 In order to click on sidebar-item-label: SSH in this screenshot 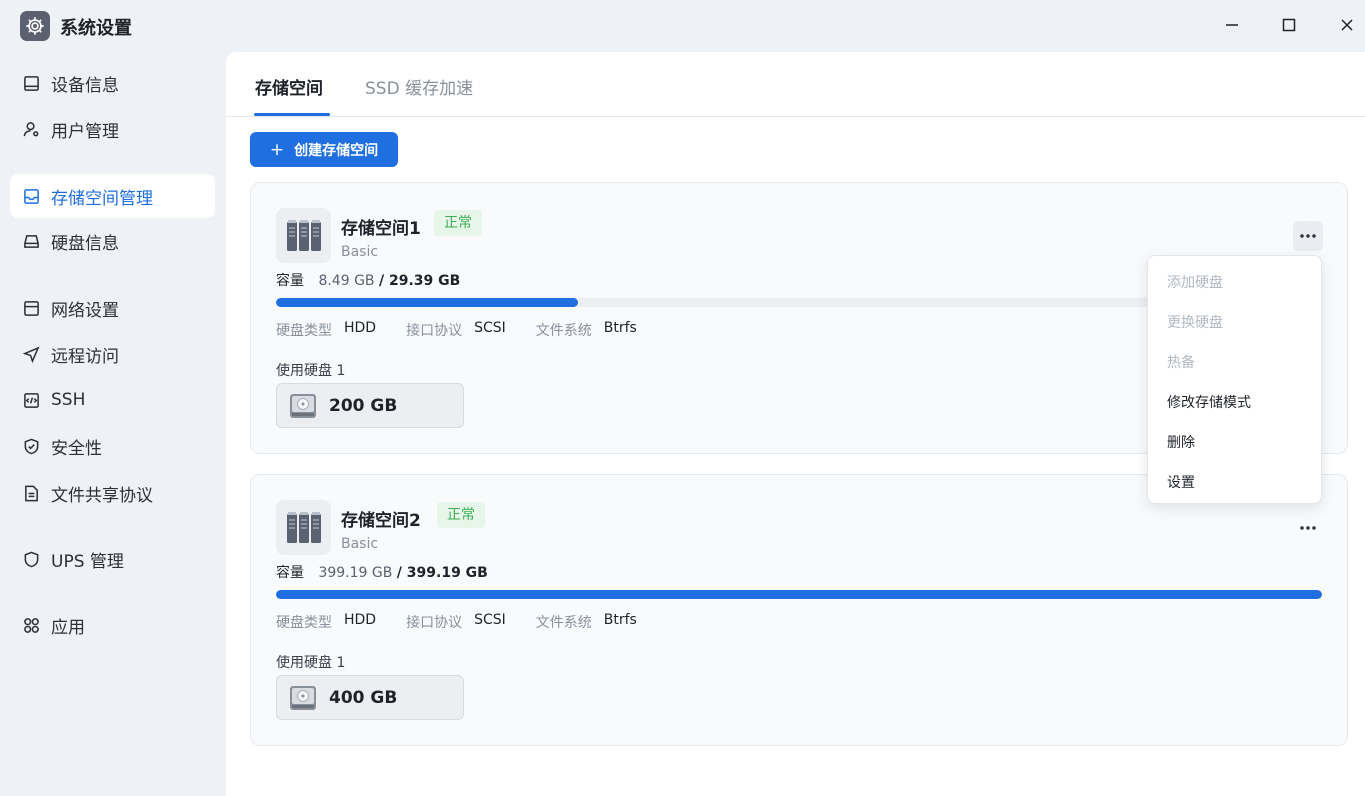, I will do `click(68, 400)`.